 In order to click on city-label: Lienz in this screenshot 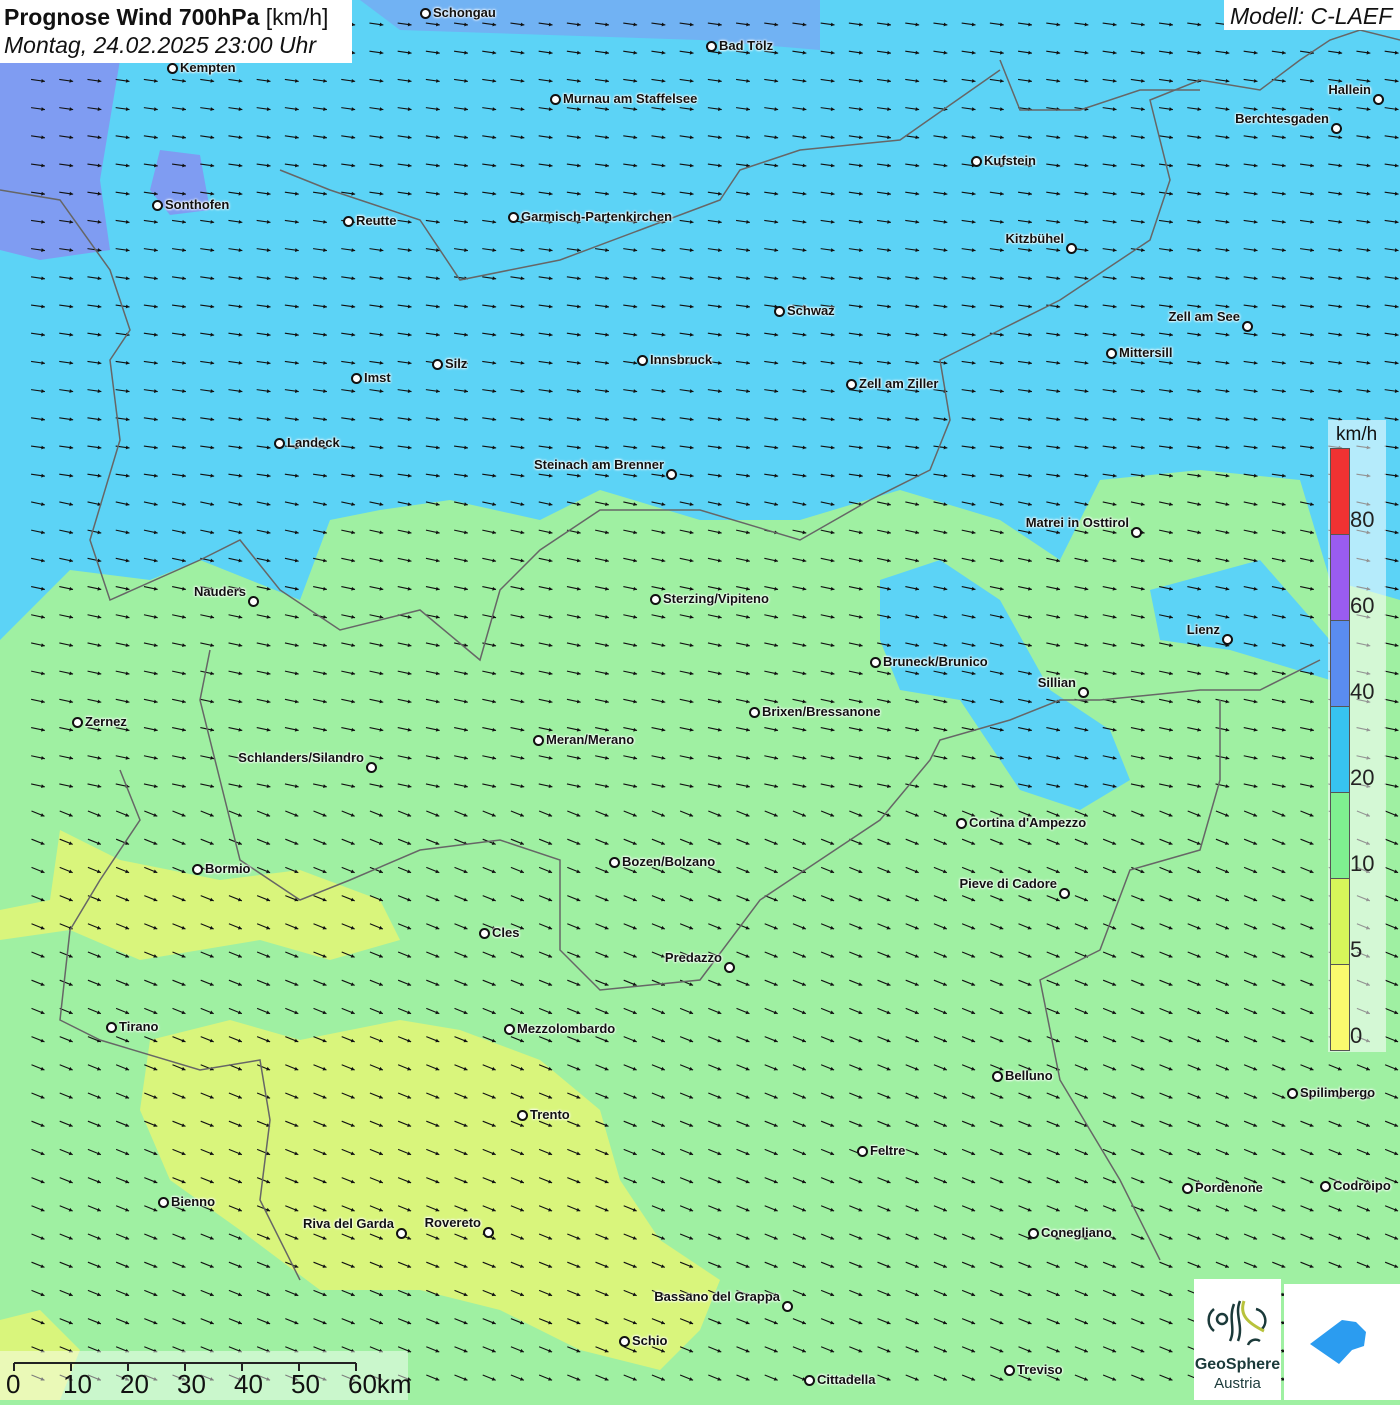, I will do `click(1203, 629)`.